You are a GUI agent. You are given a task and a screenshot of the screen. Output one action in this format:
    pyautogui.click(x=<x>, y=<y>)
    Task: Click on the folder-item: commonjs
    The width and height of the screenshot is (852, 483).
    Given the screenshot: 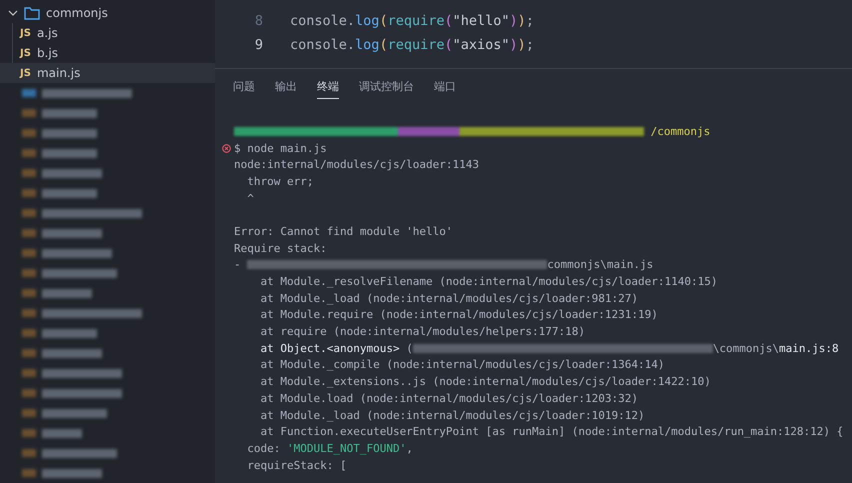 What is the action you would take?
    pyautogui.click(x=107, y=13)
    